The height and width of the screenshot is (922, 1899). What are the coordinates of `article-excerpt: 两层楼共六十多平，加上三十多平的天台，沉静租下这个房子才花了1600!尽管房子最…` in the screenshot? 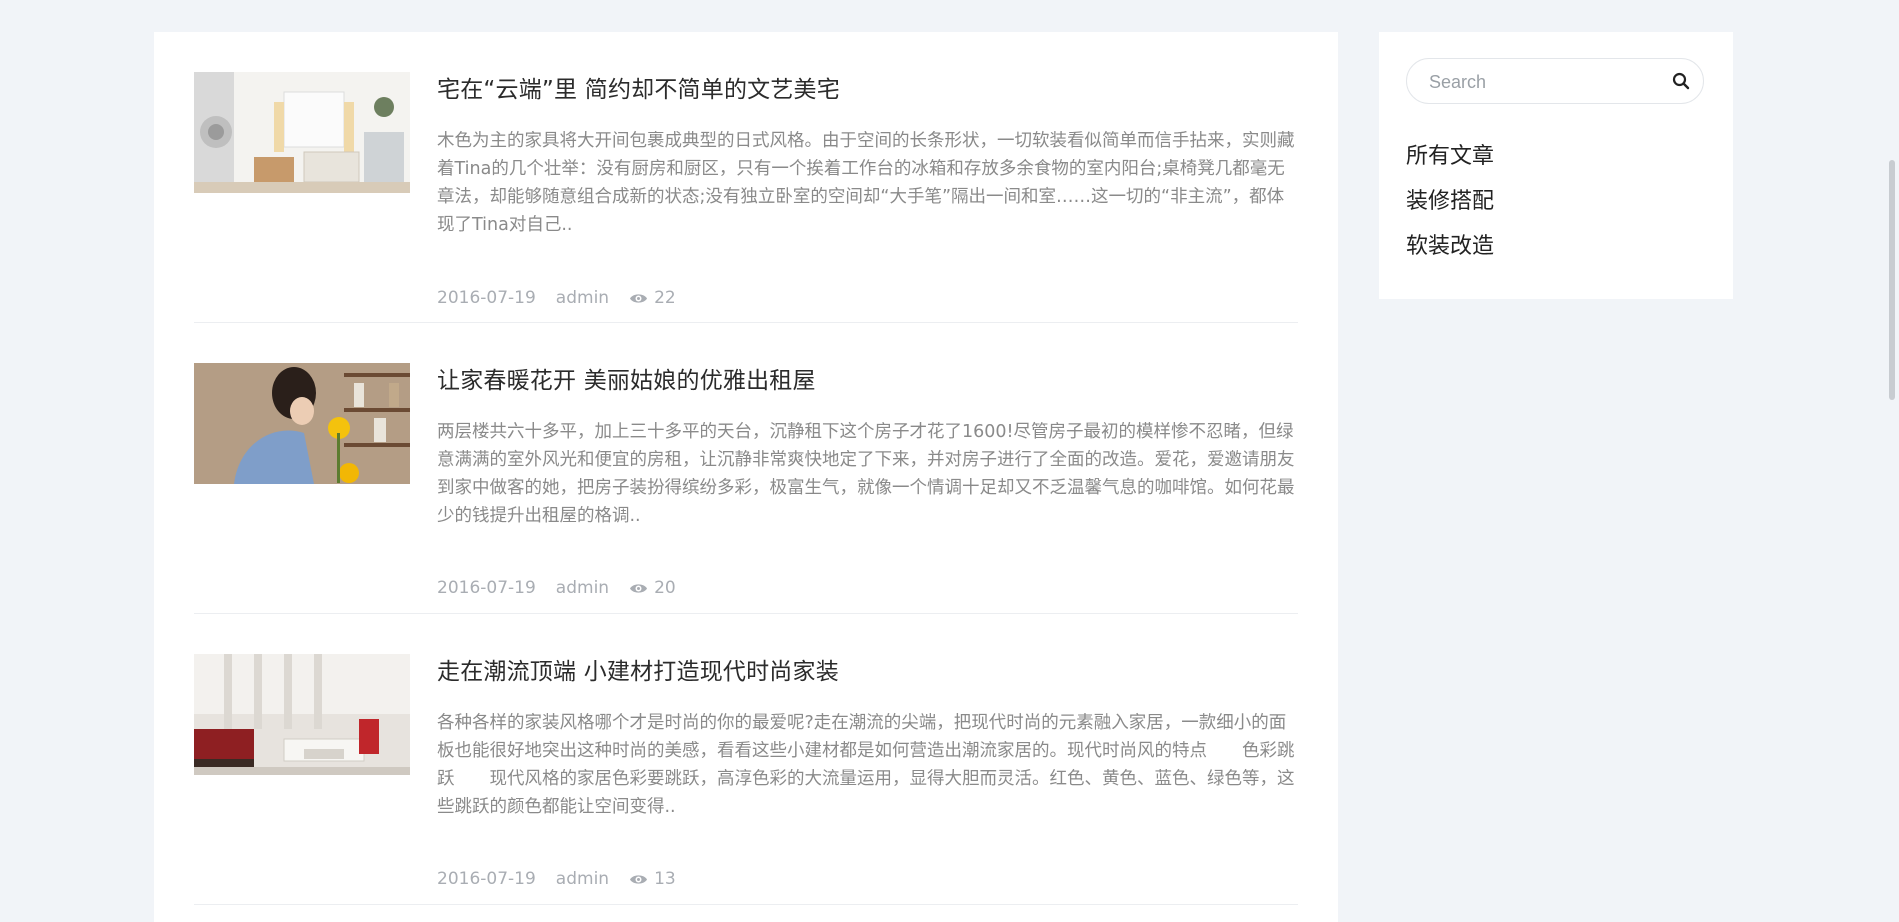 It's located at (866, 474).